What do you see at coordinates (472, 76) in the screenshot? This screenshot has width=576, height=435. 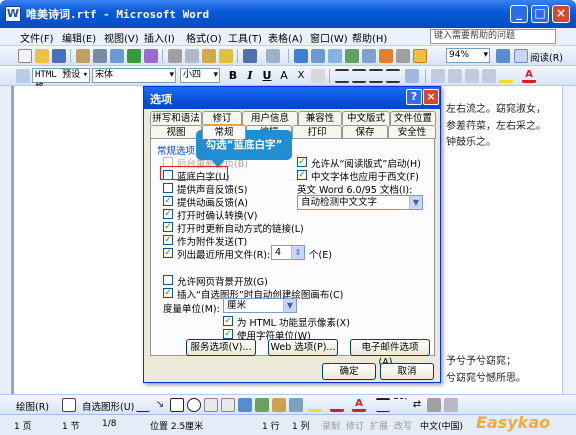 I see `decrease-indent-icon` at bounding box center [472, 76].